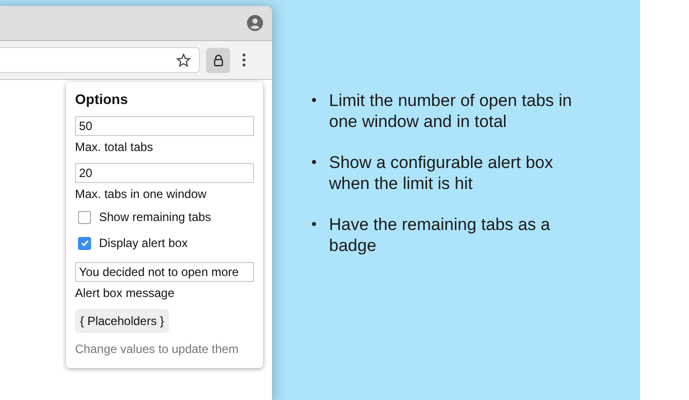  Describe the element at coordinates (244, 60) in the screenshot. I see `menu-icon` at that location.